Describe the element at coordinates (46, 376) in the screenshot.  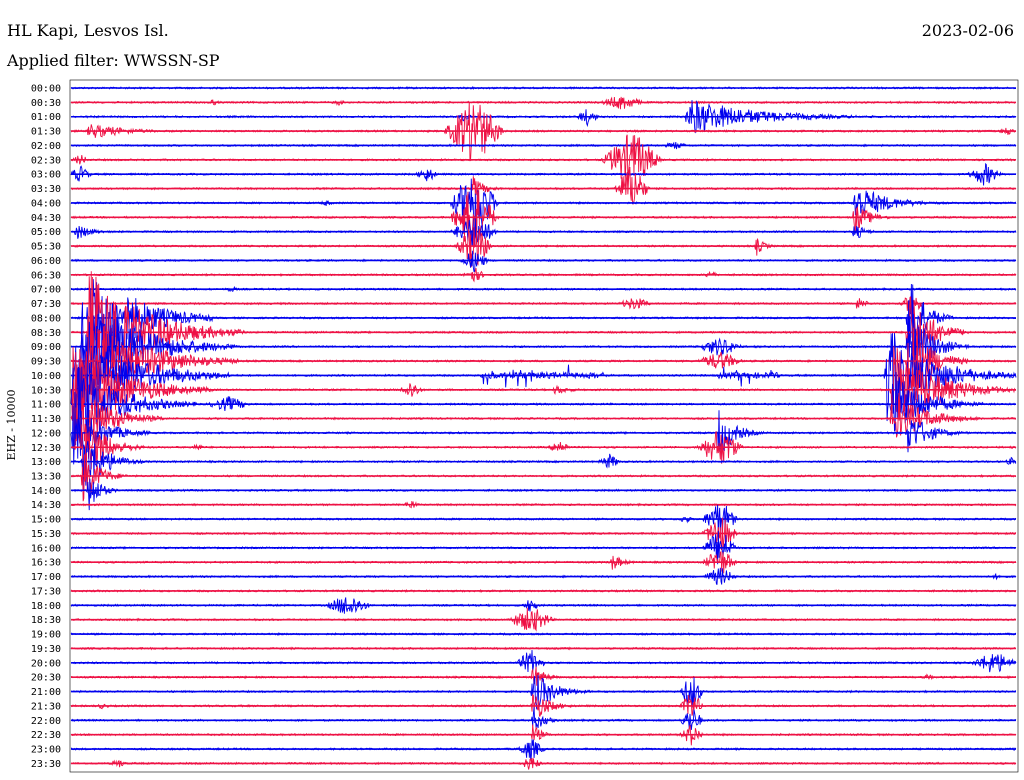
I see `row-time-label: 10:00` at that location.